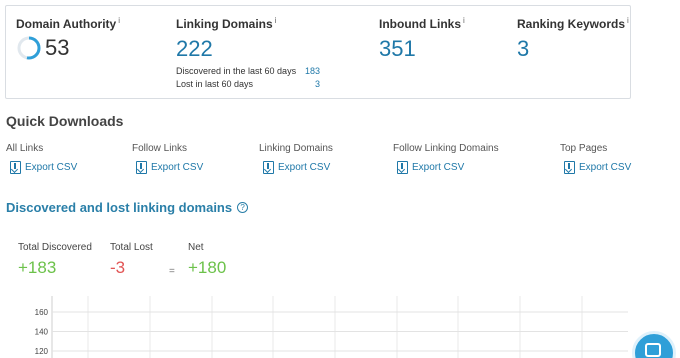  I want to click on download-linking-domains: Linking Domains Export CSV, so click(296, 158).